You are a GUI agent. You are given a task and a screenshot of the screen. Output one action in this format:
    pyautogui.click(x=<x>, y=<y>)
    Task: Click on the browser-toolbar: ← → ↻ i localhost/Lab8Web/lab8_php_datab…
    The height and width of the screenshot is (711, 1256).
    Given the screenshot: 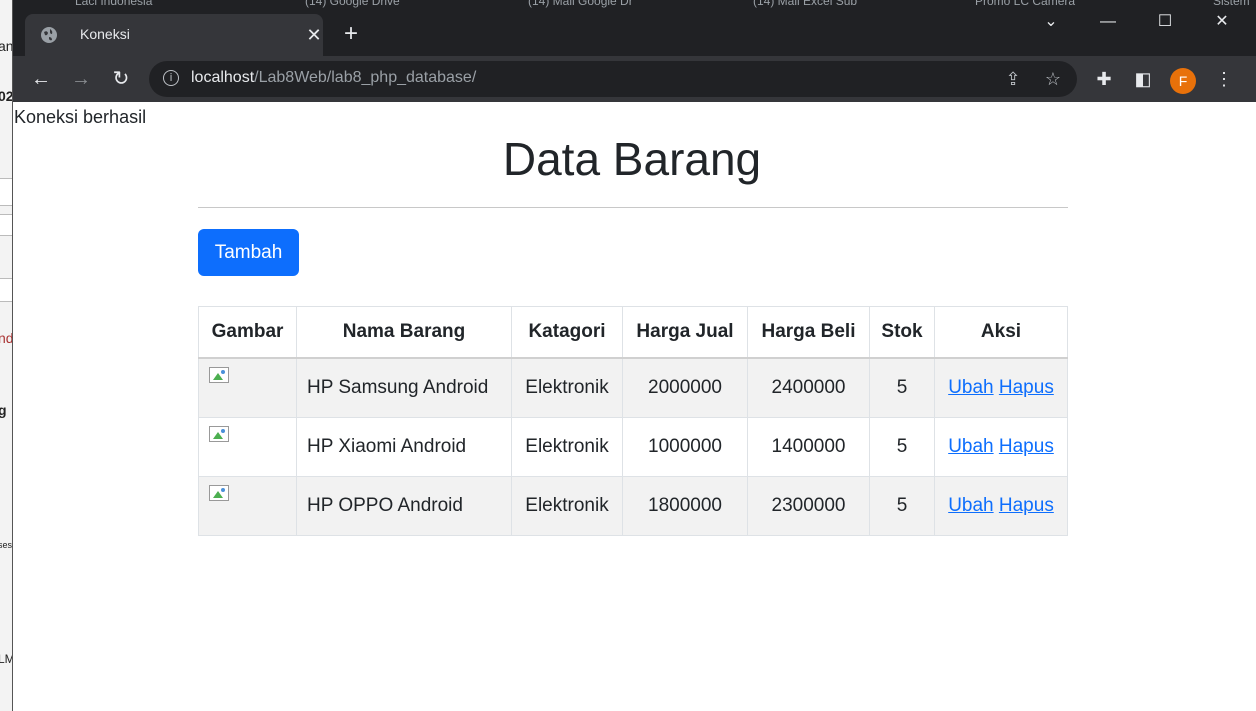 What is the action you would take?
    pyautogui.click(x=634, y=79)
    